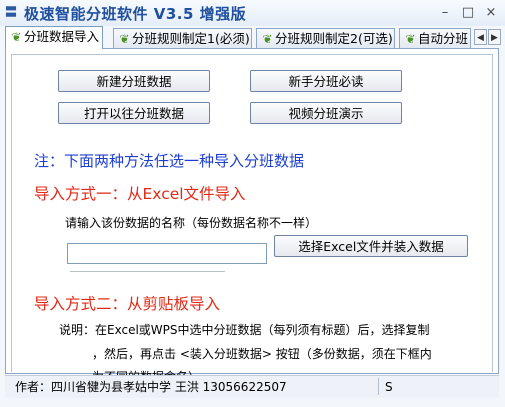 Image resolution: width=505 pixels, height=407 pixels. Describe the element at coordinates (334, 38) in the screenshot. I see `tab-label: 分班规则制定2(可选)` at that location.